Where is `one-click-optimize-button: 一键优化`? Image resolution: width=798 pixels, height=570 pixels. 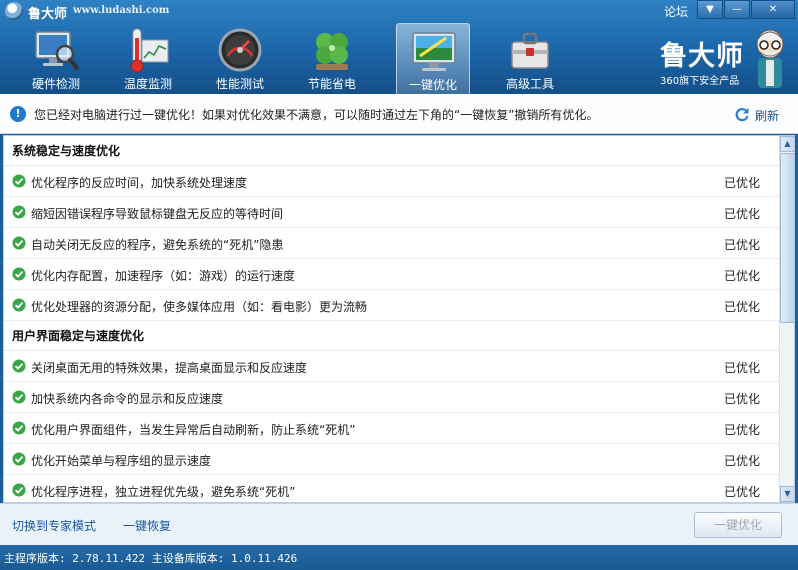 one-click-optimize-button: 一键优化 is located at coordinates (738, 525).